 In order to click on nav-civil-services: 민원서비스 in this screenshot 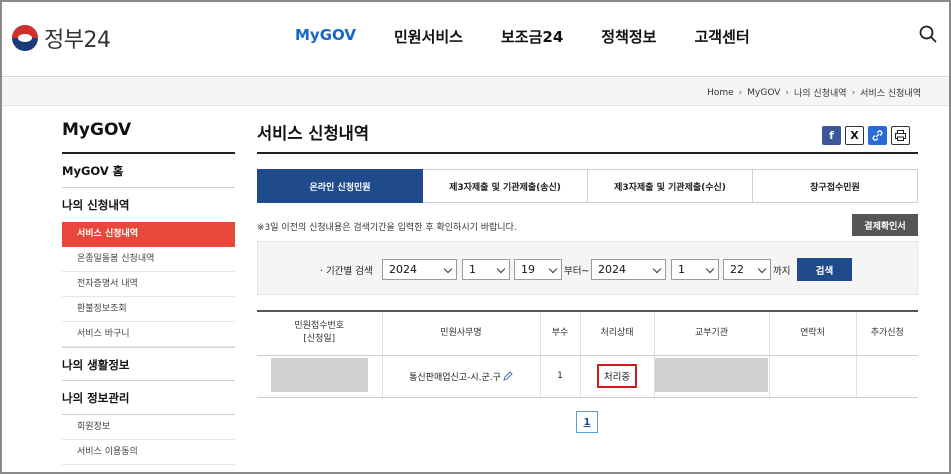, I will do `click(428, 36)`.